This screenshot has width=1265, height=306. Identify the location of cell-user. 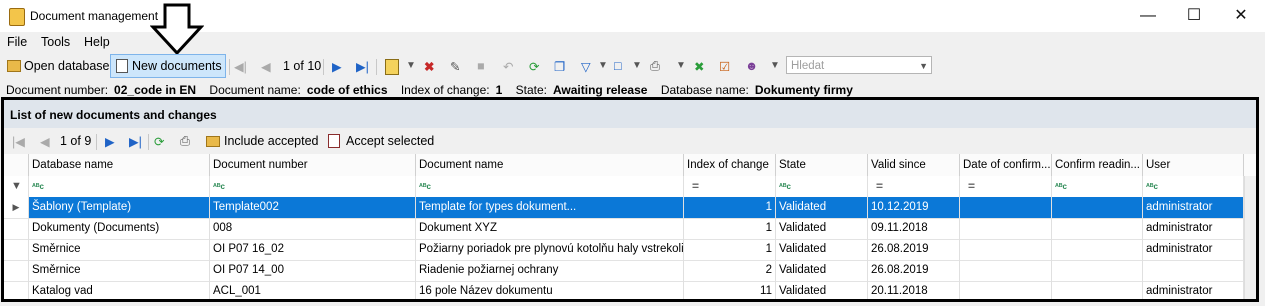
(1193, 270).